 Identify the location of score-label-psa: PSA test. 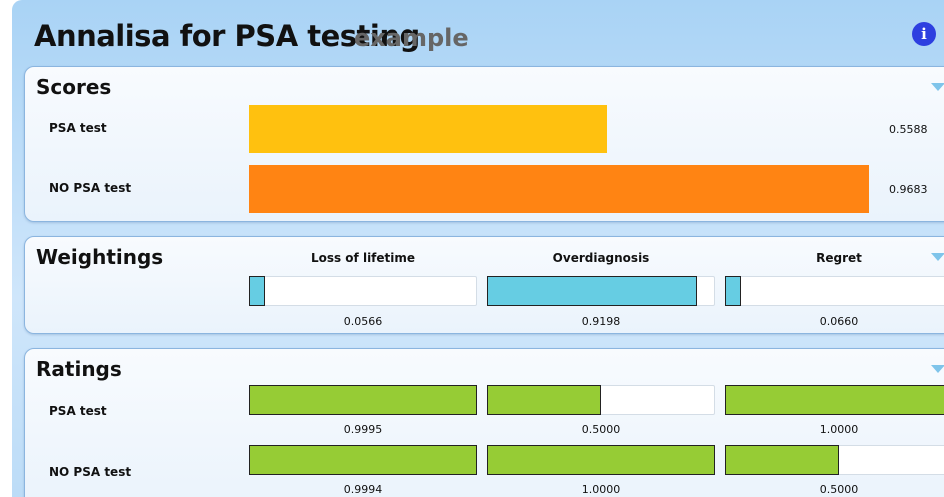
(78, 128).